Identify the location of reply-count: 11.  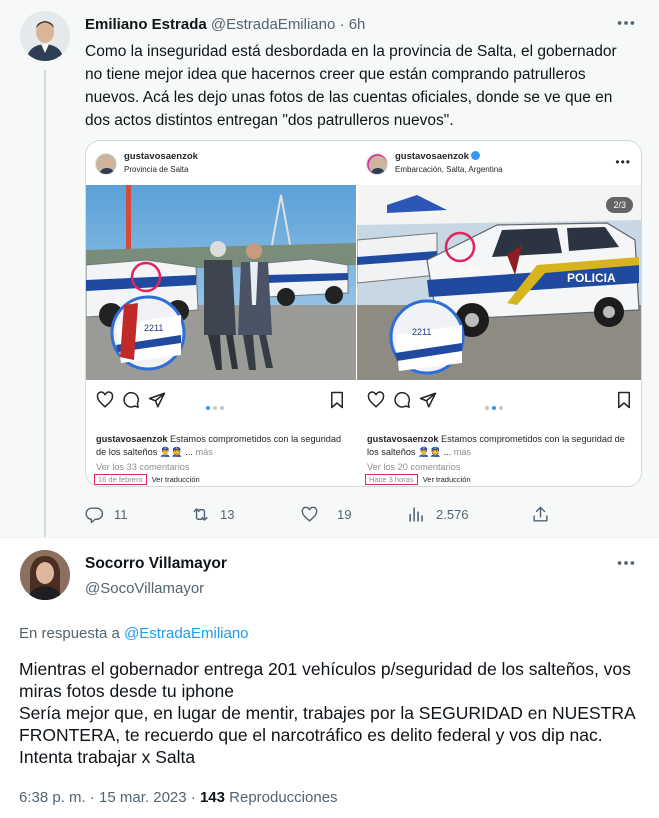
(121, 514).